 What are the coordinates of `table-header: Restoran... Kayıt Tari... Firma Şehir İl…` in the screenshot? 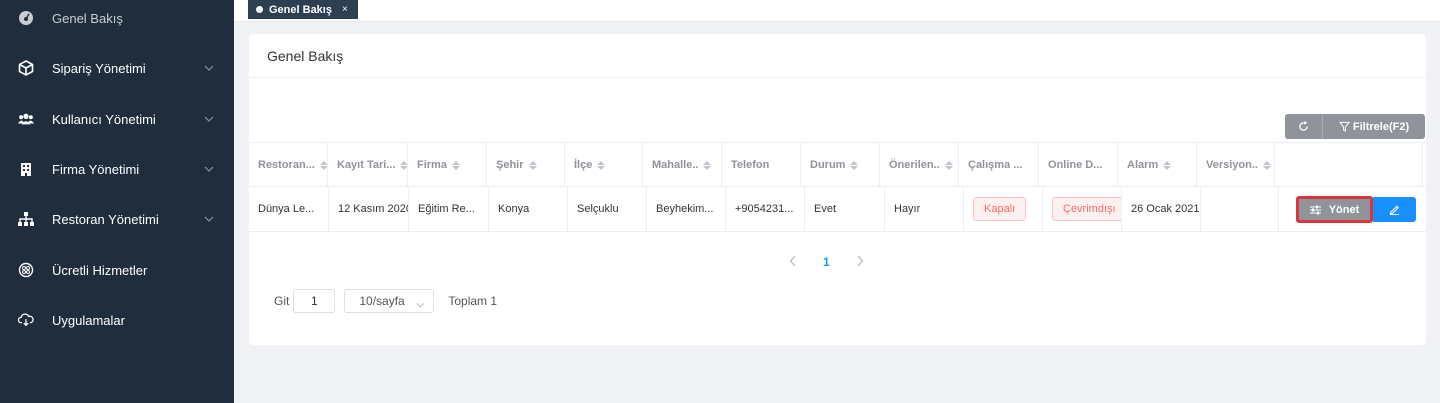 It's located at (837, 164).